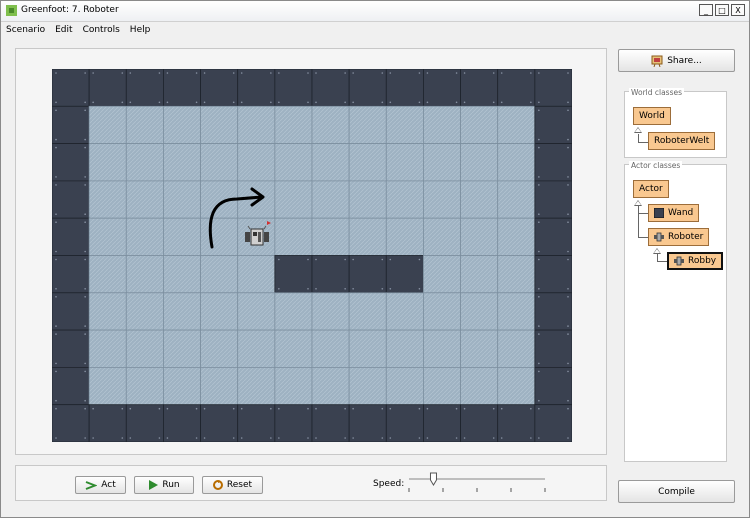 This screenshot has height=518, width=750. What do you see at coordinates (722, 10) in the screenshot?
I see `maximize-button: □` at bounding box center [722, 10].